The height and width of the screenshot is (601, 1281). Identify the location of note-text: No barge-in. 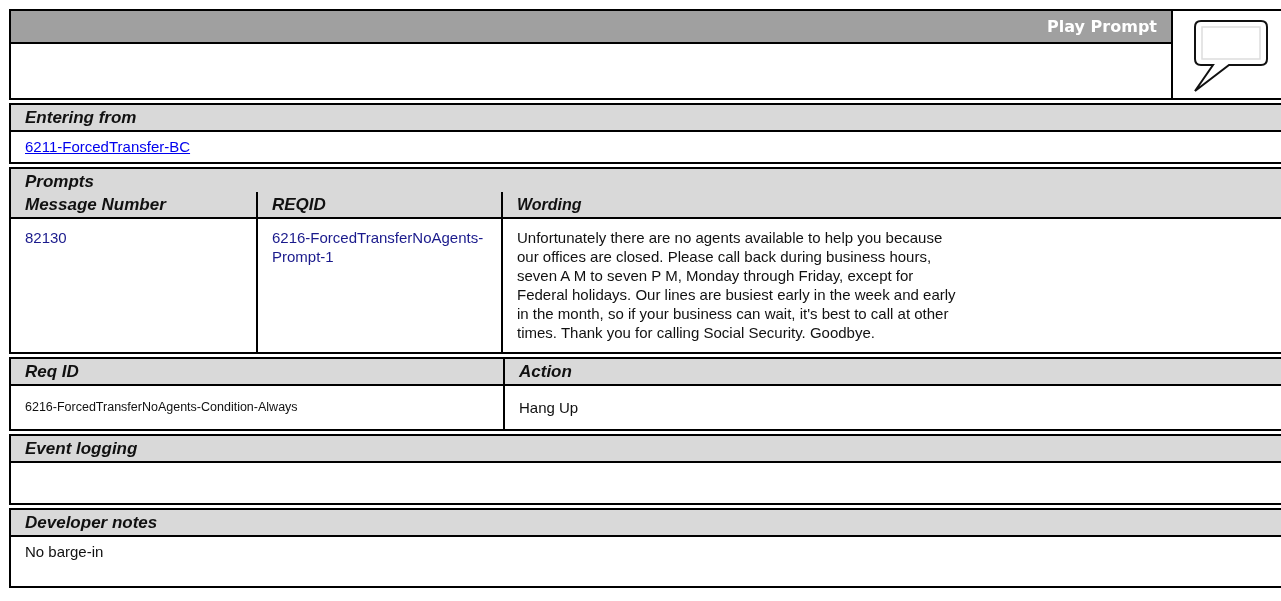
(64, 551).